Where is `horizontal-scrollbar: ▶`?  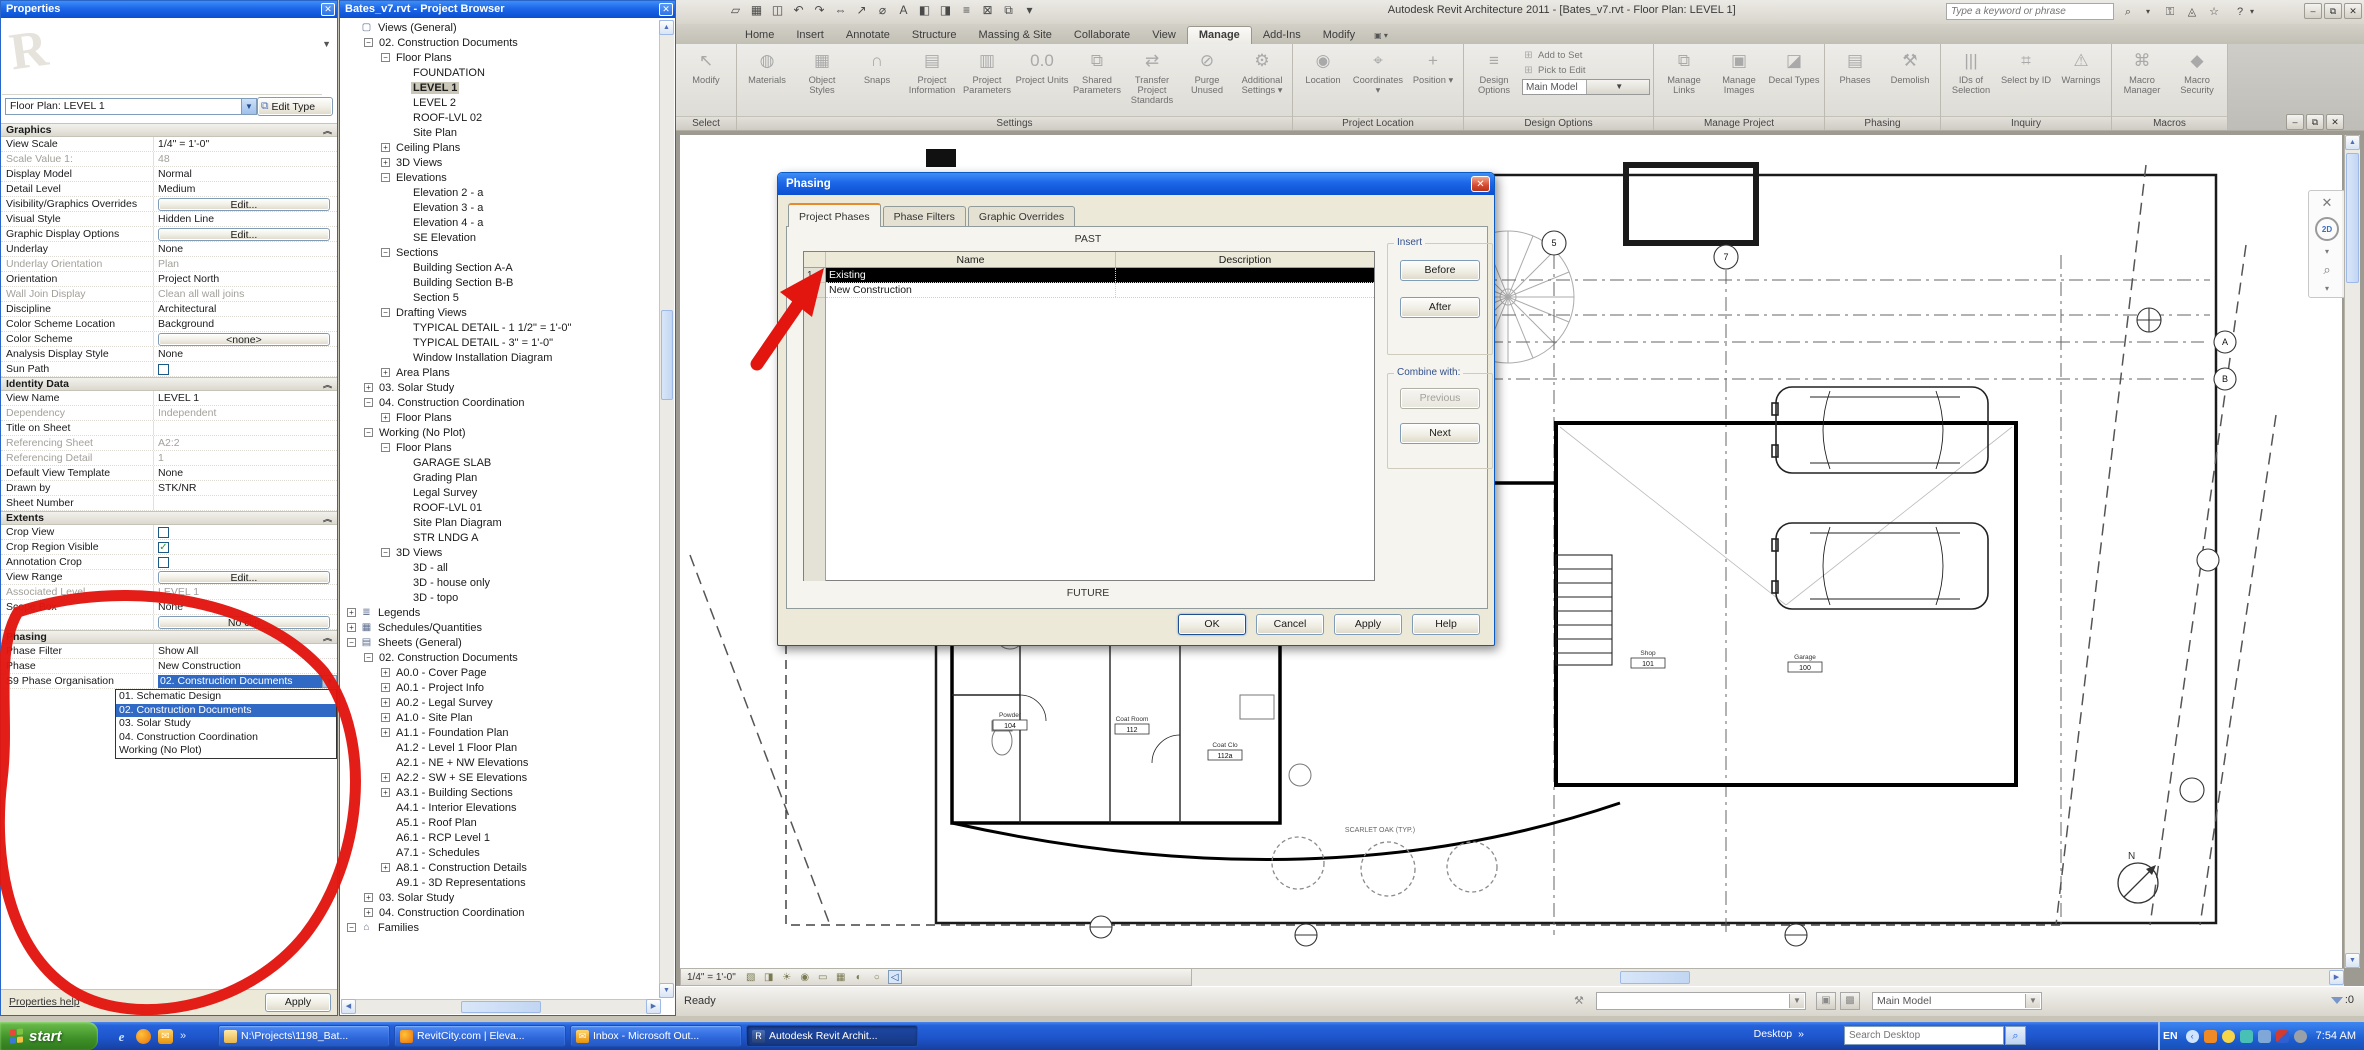 horizontal-scrollbar: ▶ is located at coordinates (1767, 977).